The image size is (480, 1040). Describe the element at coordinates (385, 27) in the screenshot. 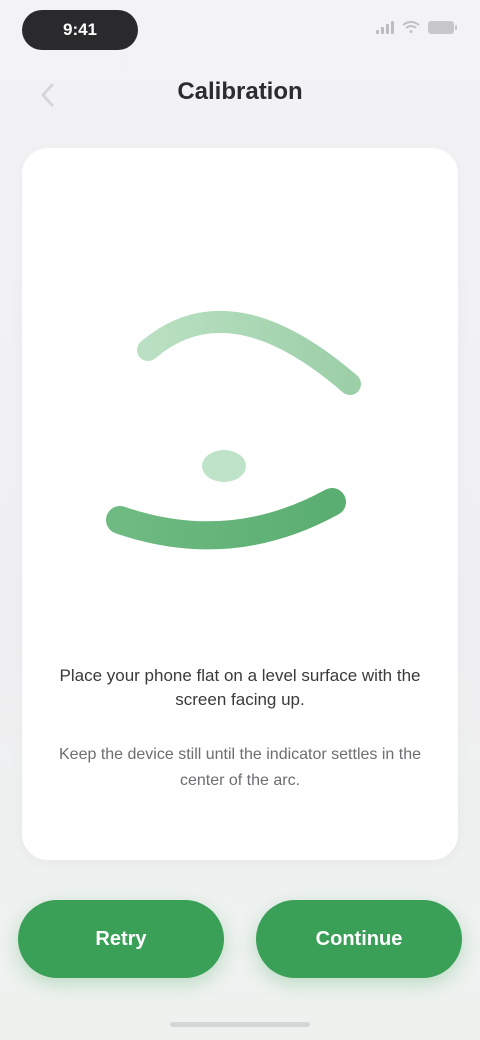

I see `cellular-signal-icon` at that location.